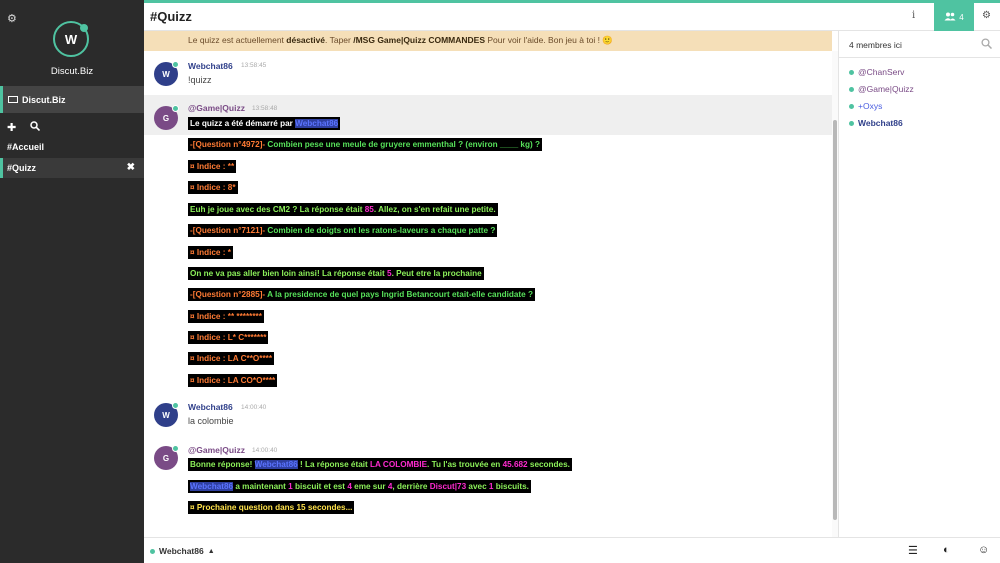 Image resolution: width=1000 pixels, height=563 pixels. What do you see at coordinates (880, 123) in the screenshot?
I see `user-name: Webchat86` at bounding box center [880, 123].